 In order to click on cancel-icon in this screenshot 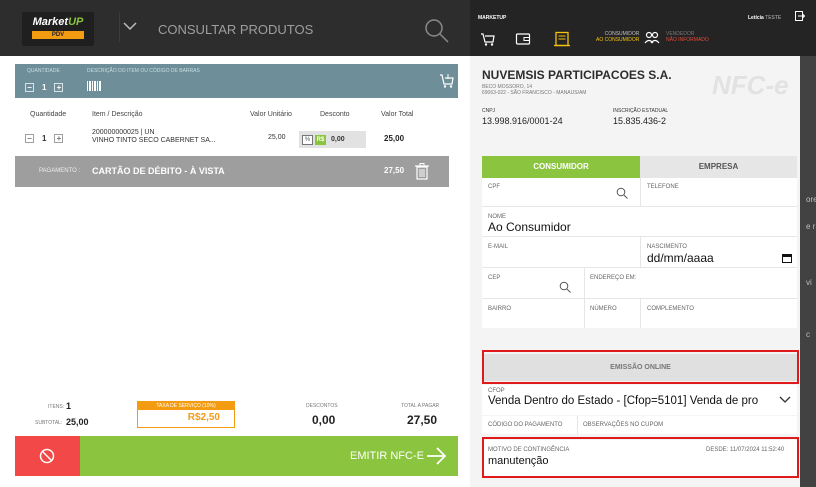, I will do `click(47, 456)`.